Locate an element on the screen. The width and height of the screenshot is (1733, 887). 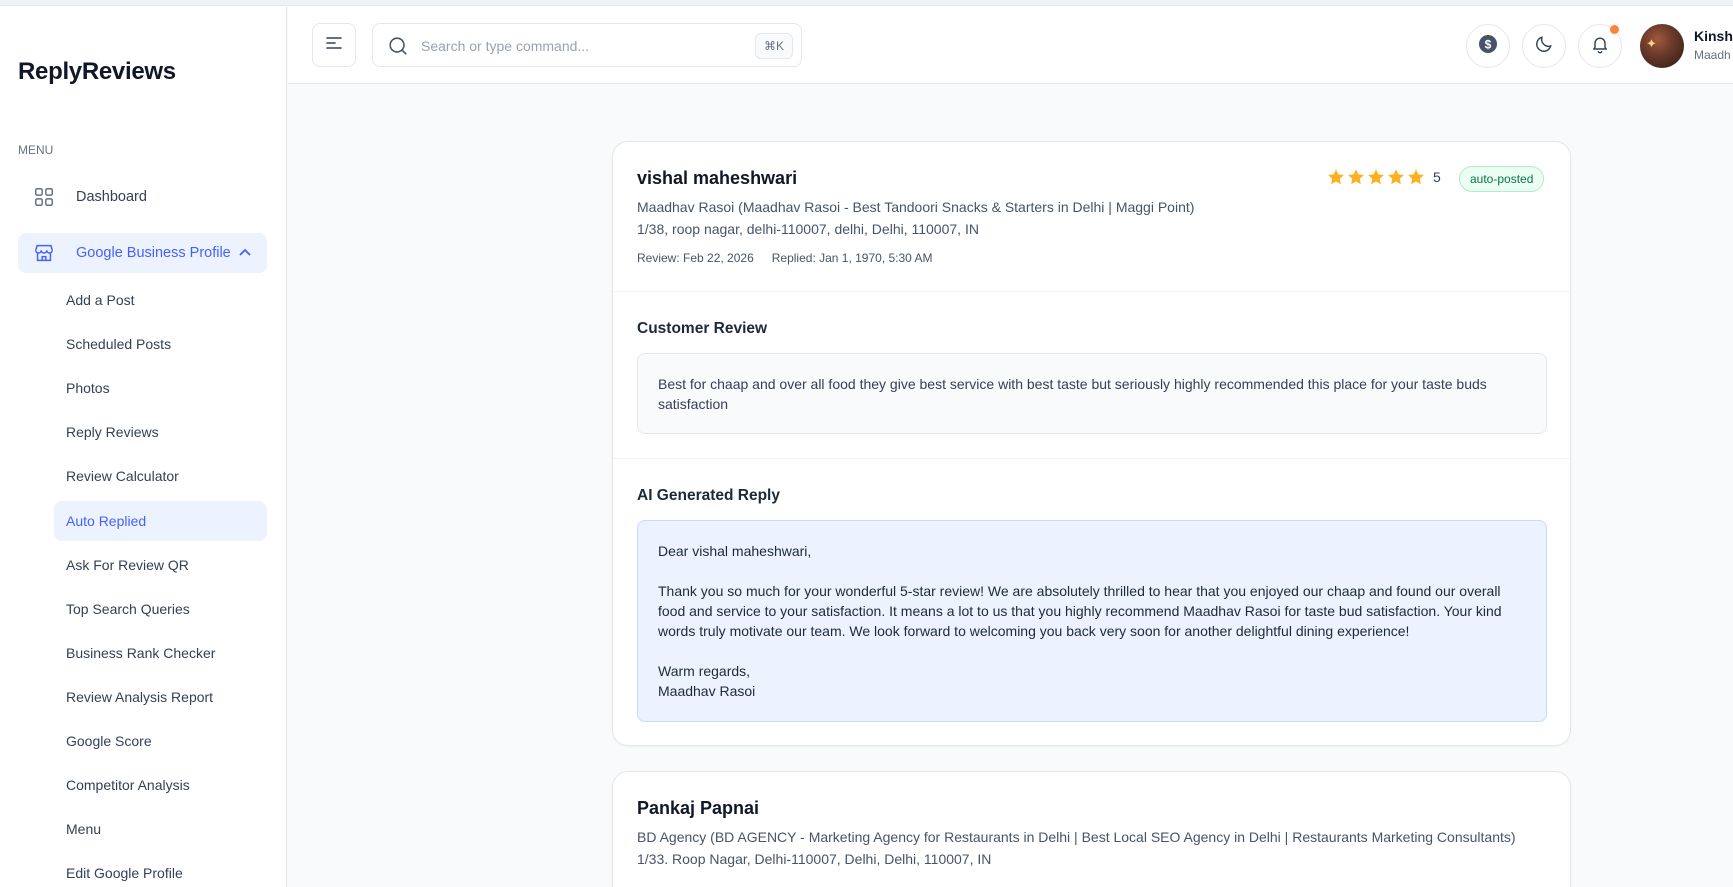
search-icon is located at coordinates (398, 46).